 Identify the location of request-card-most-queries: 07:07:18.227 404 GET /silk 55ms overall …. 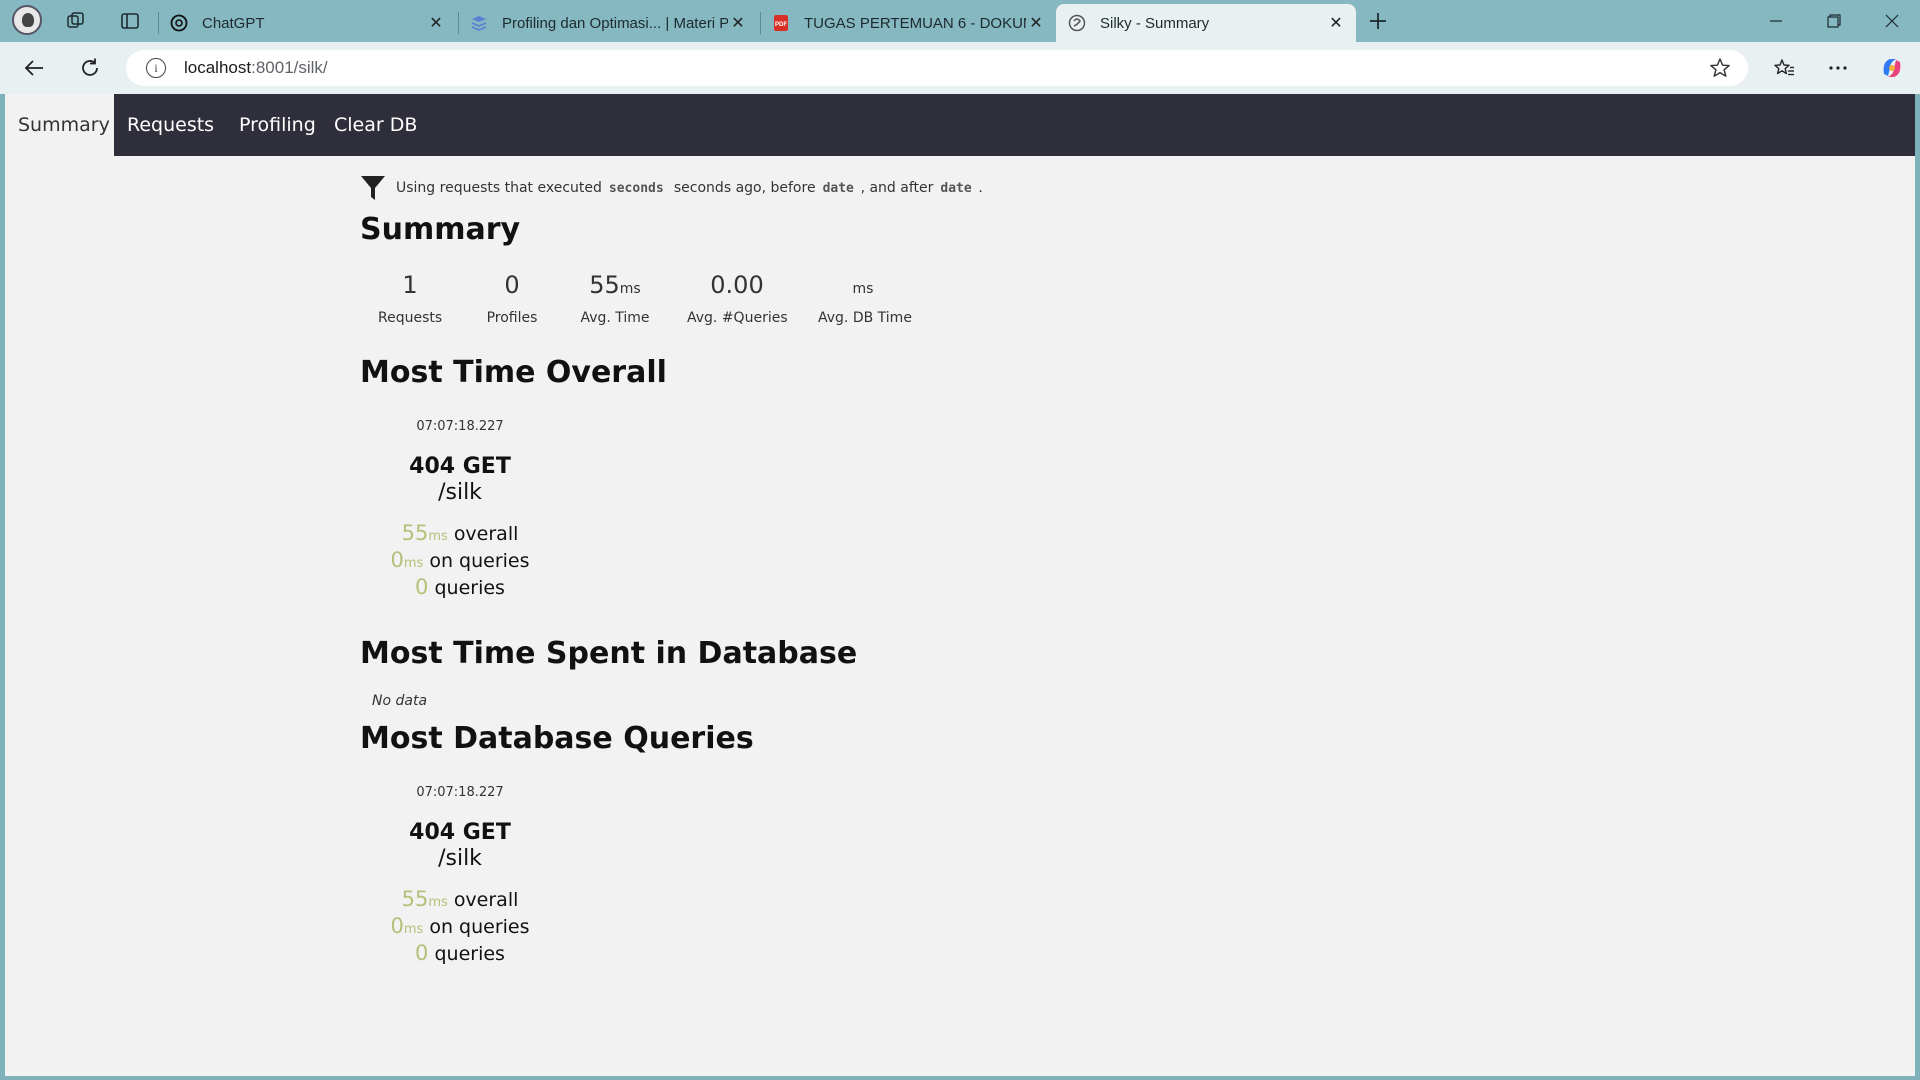
(460, 875).